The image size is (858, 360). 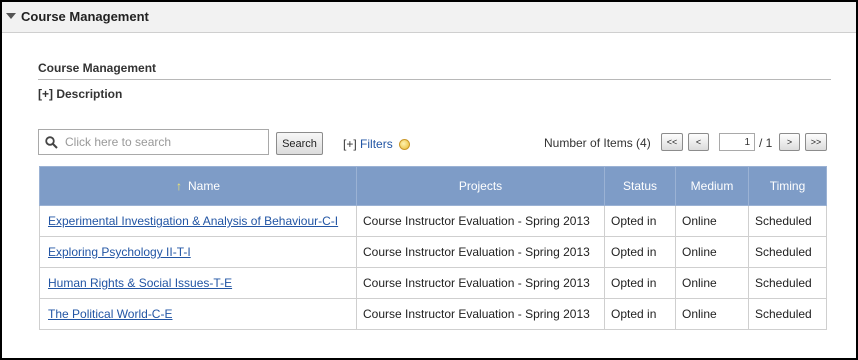 What do you see at coordinates (789, 142) in the screenshot?
I see `next-page-button: >` at bounding box center [789, 142].